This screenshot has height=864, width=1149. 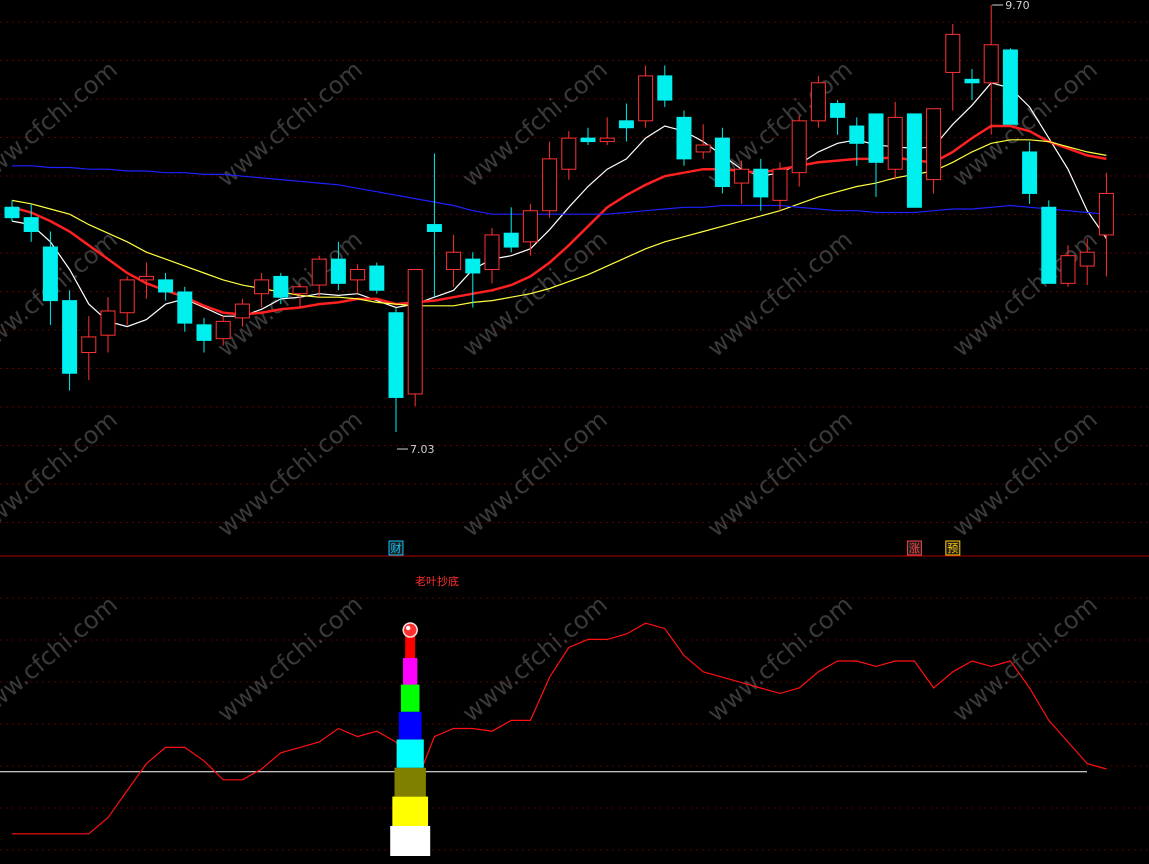 I want to click on signal-marker-label: 涨, so click(x=914, y=548).